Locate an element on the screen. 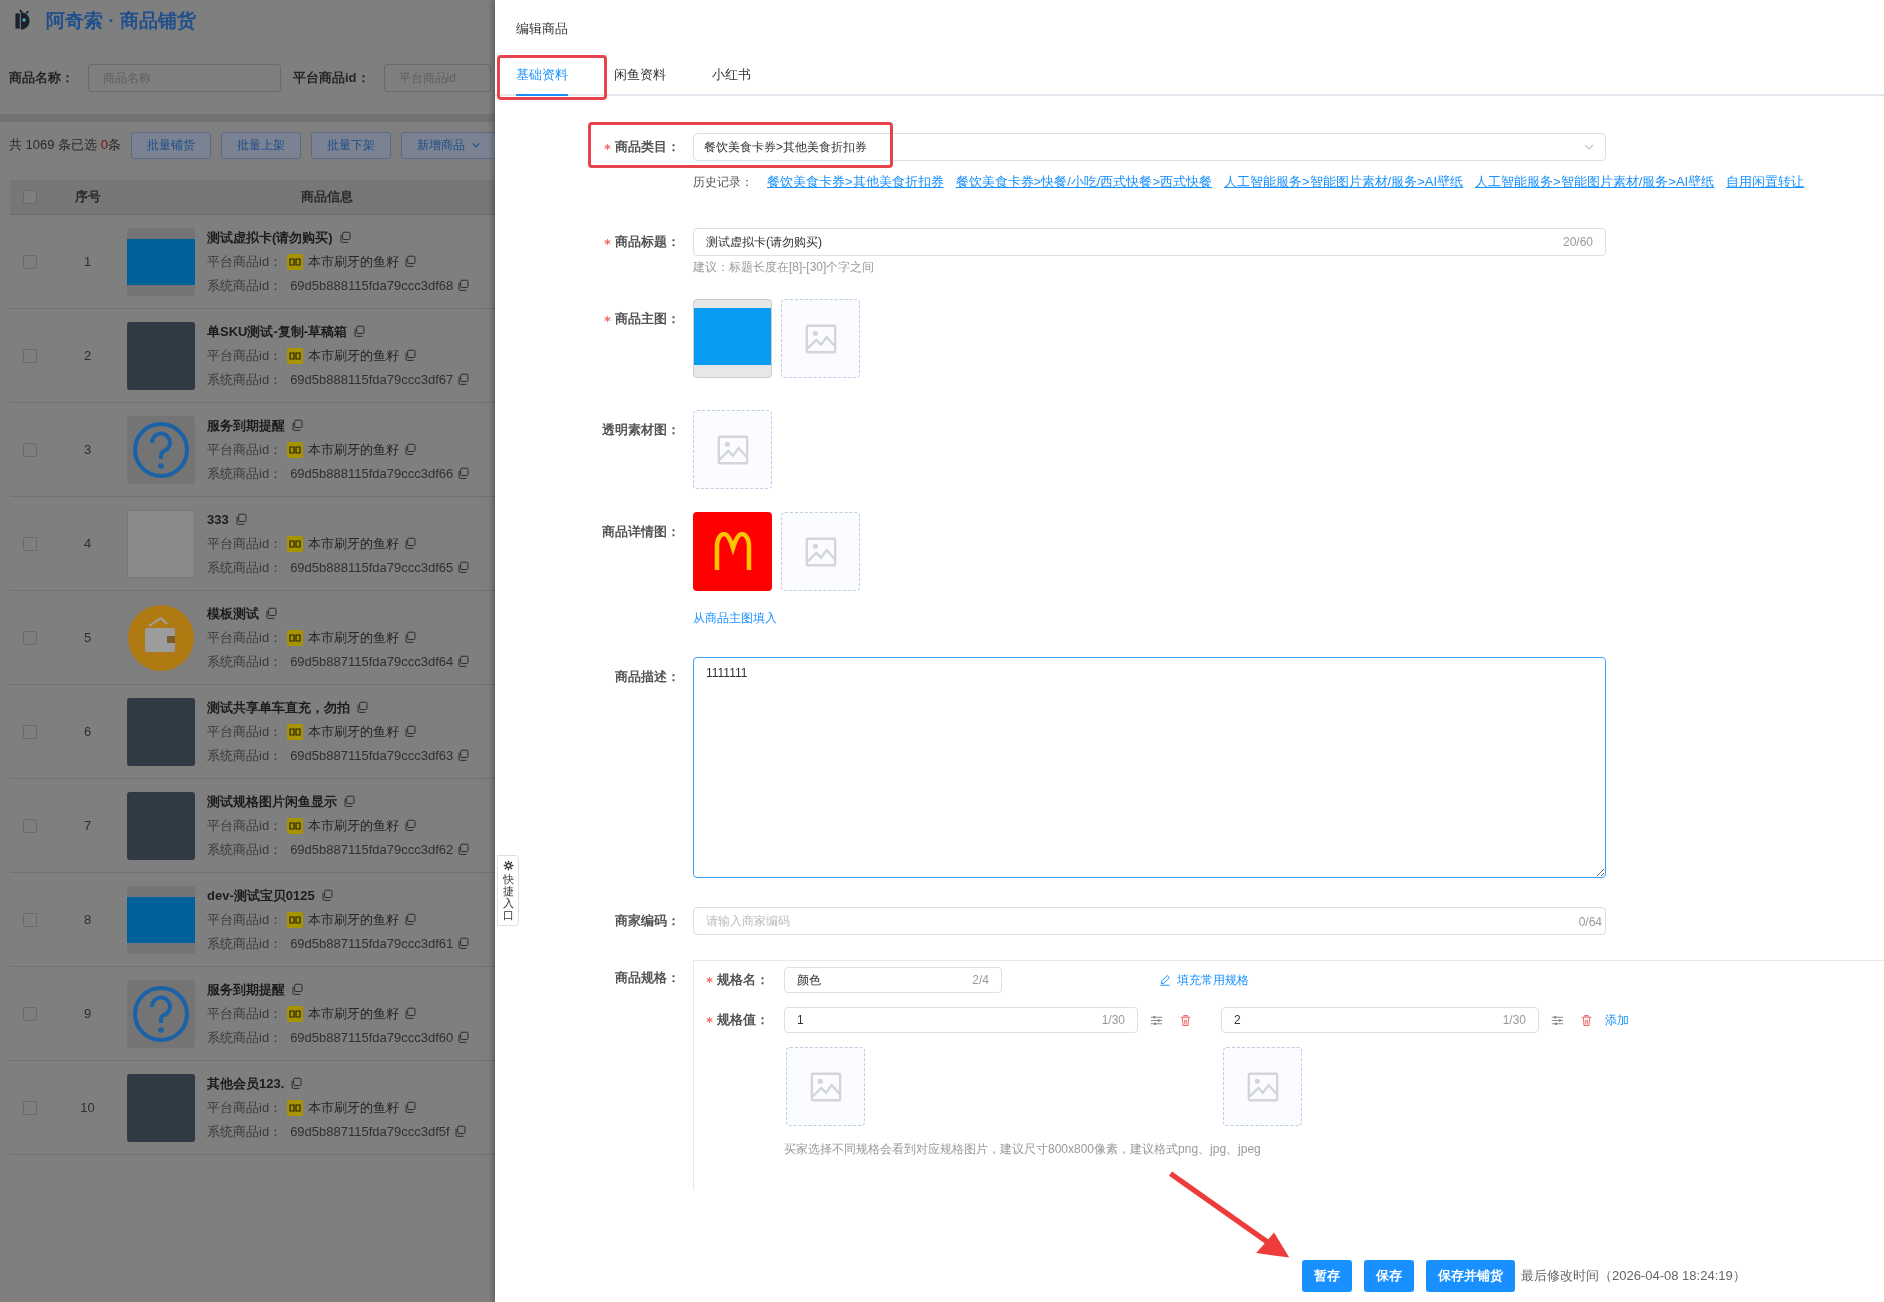 The height and width of the screenshot is (1302, 1884). description-field: 1111111 is located at coordinates (1149, 767).